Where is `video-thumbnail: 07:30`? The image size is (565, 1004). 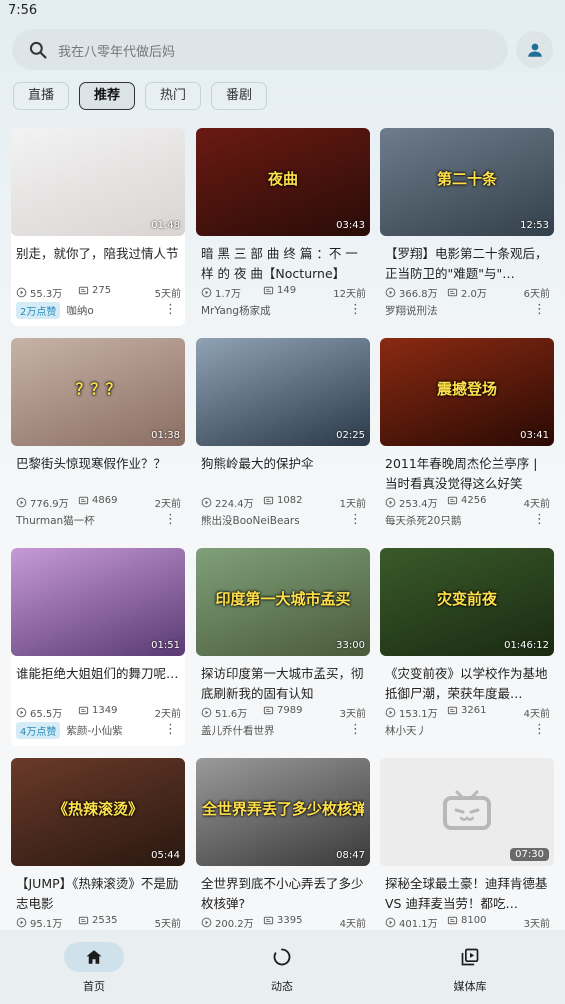 video-thumbnail: 07:30 is located at coordinates (467, 812).